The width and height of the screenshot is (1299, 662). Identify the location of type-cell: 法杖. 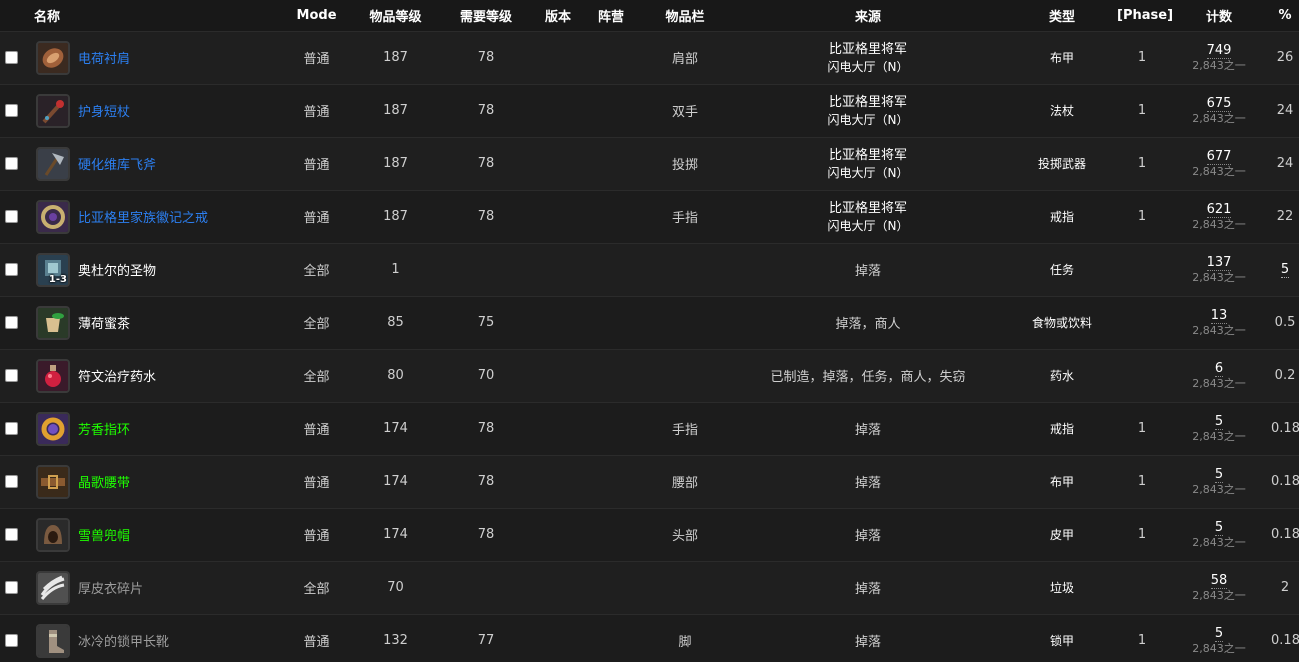
(1062, 110).